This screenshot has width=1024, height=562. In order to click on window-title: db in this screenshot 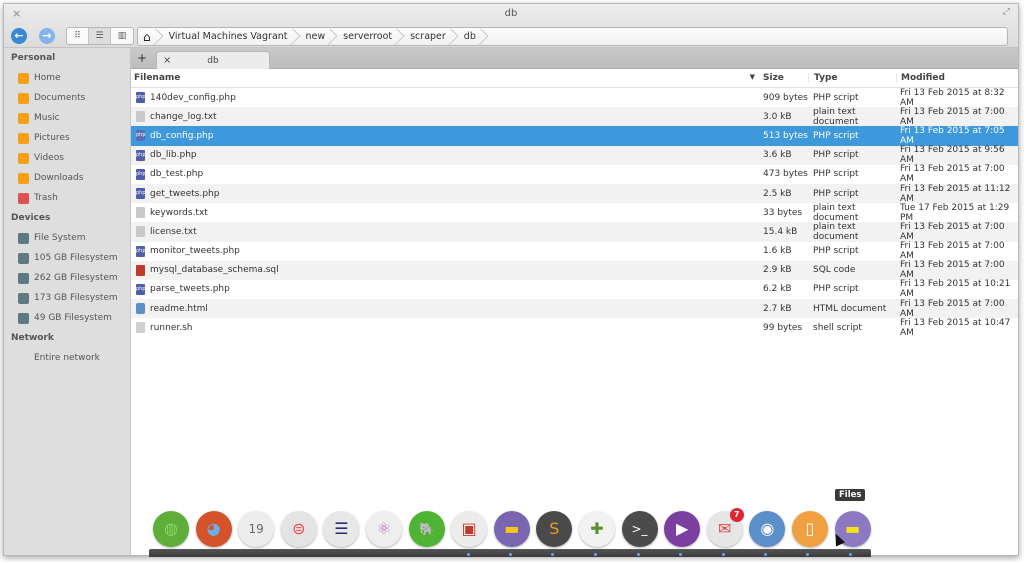, I will do `click(511, 13)`.